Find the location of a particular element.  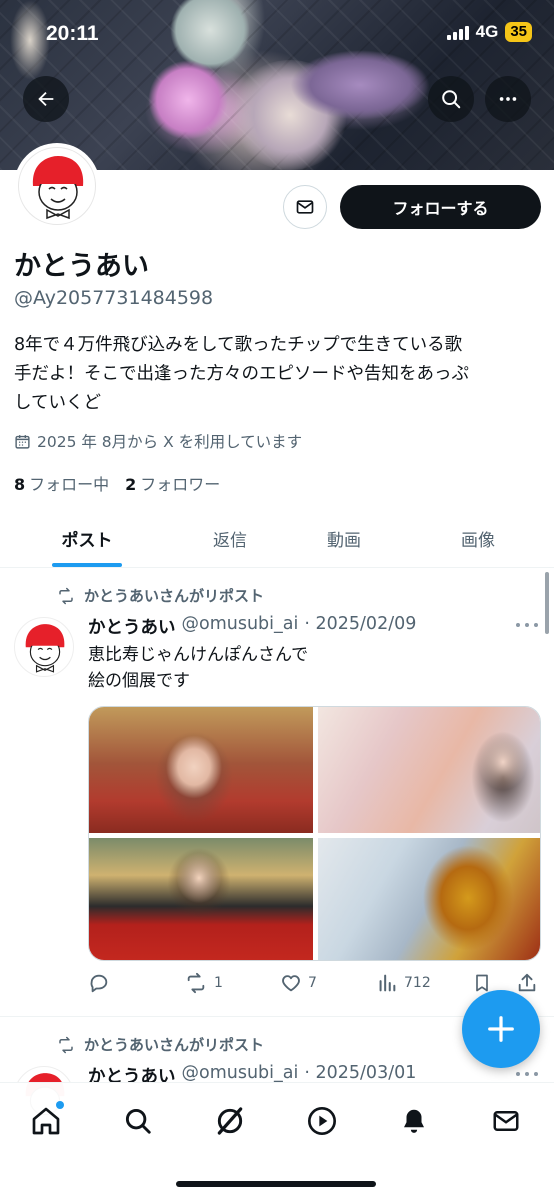

notifications-icon is located at coordinates (414, 1121).